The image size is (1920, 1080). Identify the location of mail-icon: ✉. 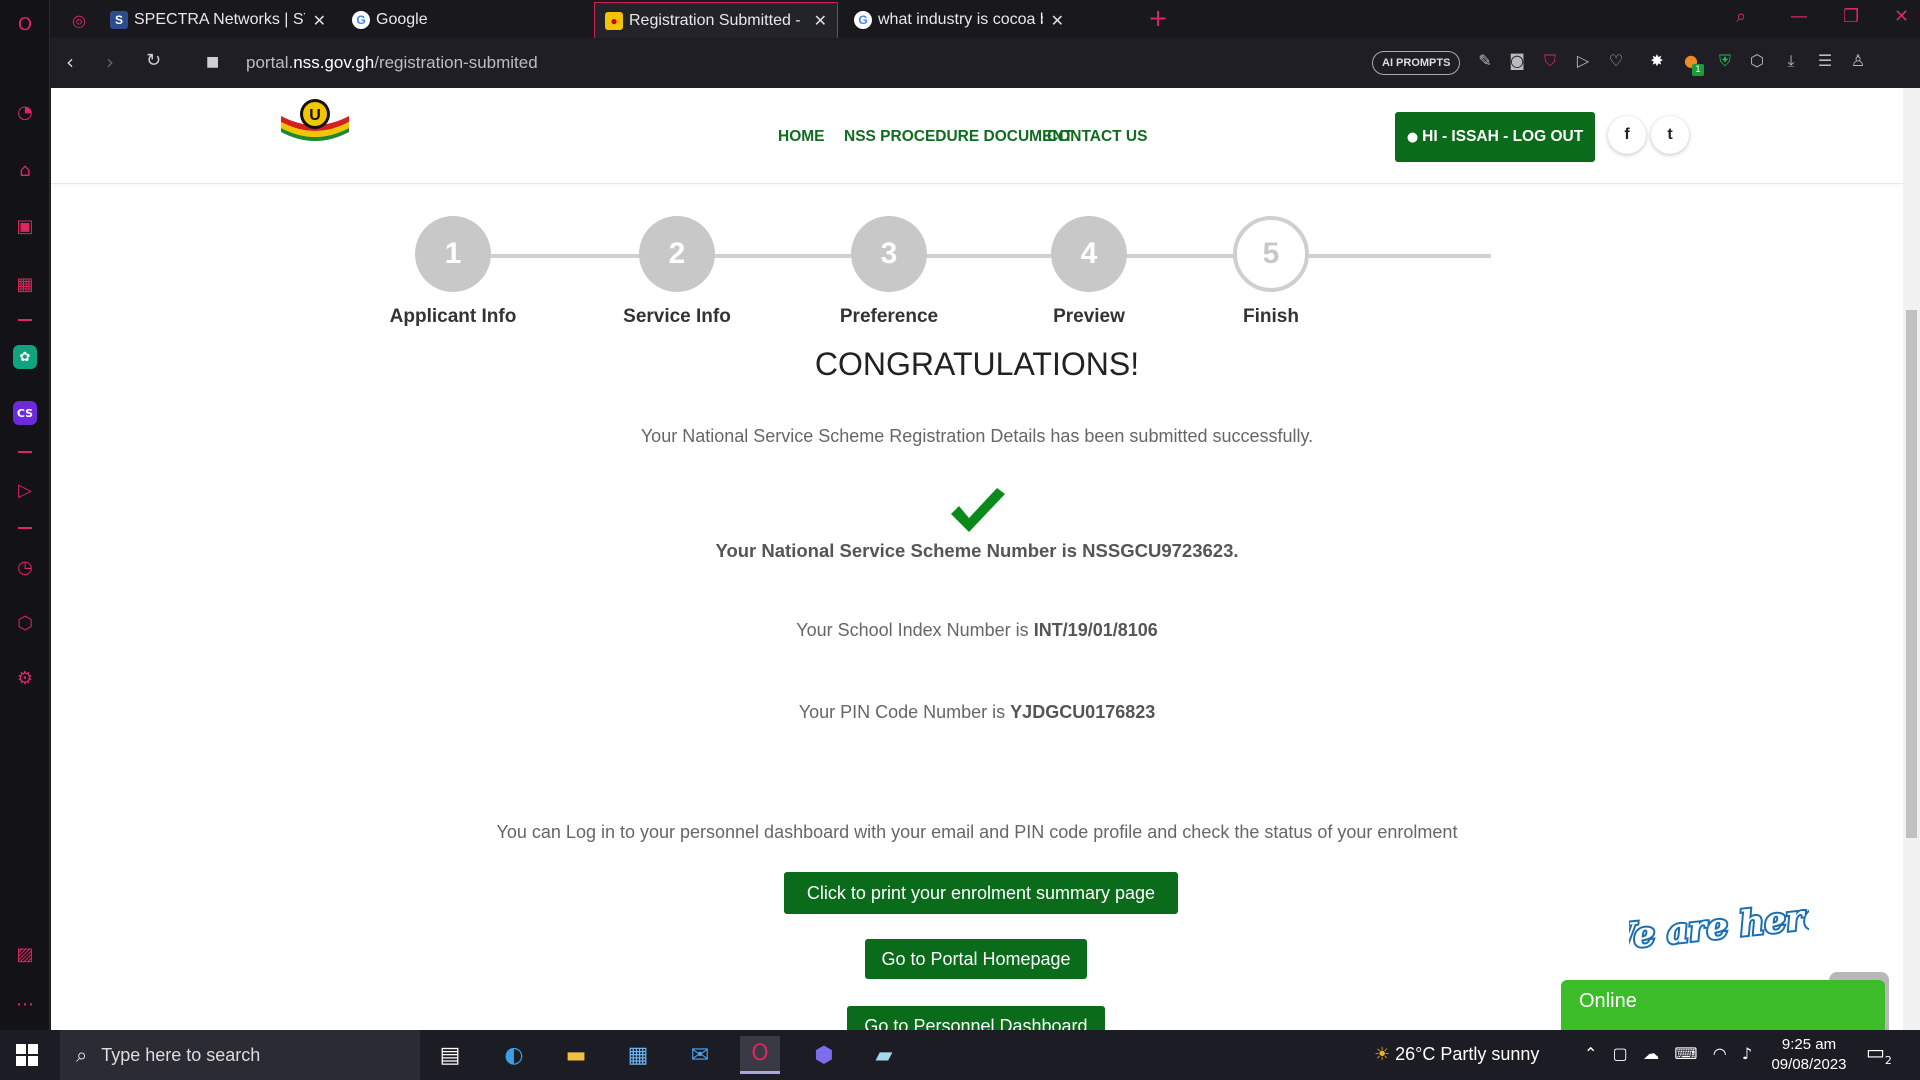
(700, 1055).